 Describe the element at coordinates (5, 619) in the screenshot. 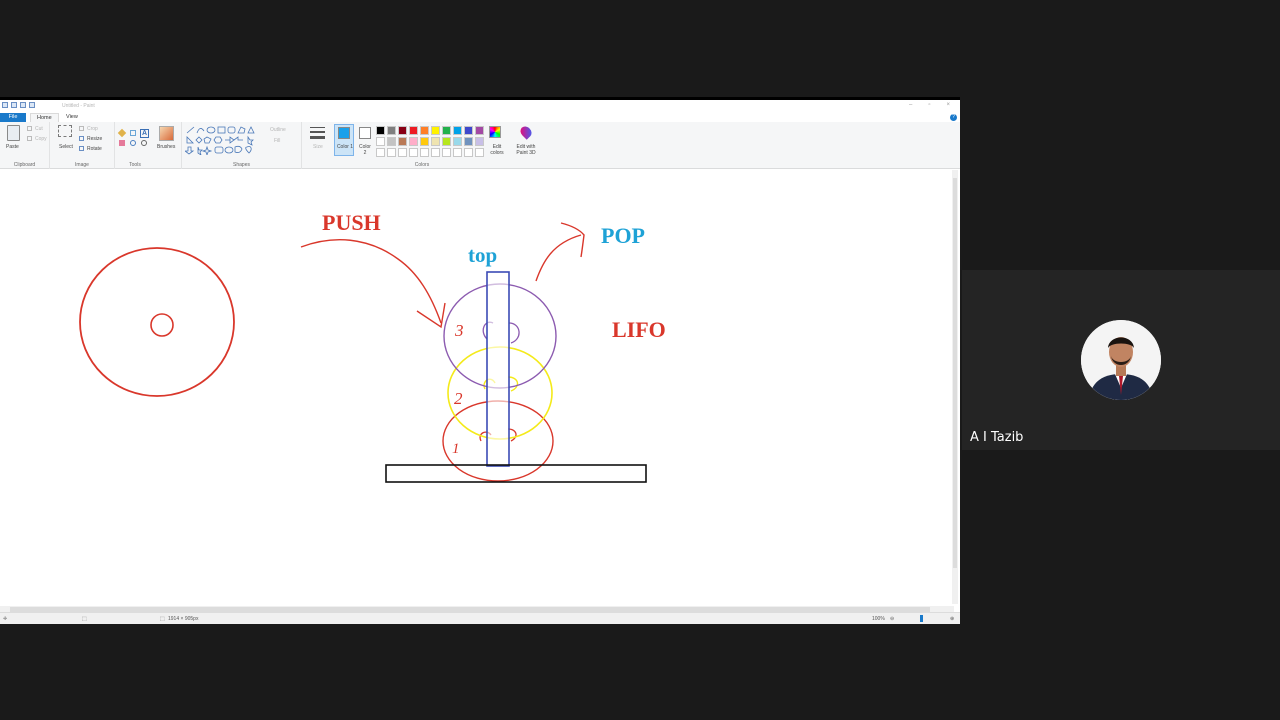

I see `cursor-position-icon: ✛` at that location.